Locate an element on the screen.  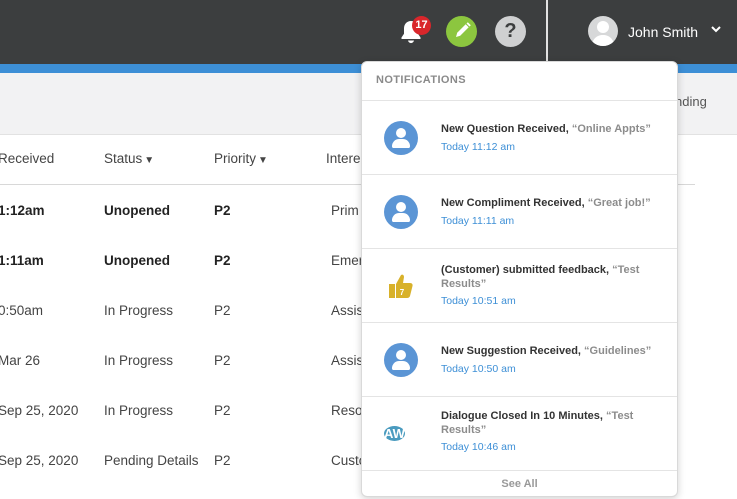
see-all-footer: See All is located at coordinates (519, 483).